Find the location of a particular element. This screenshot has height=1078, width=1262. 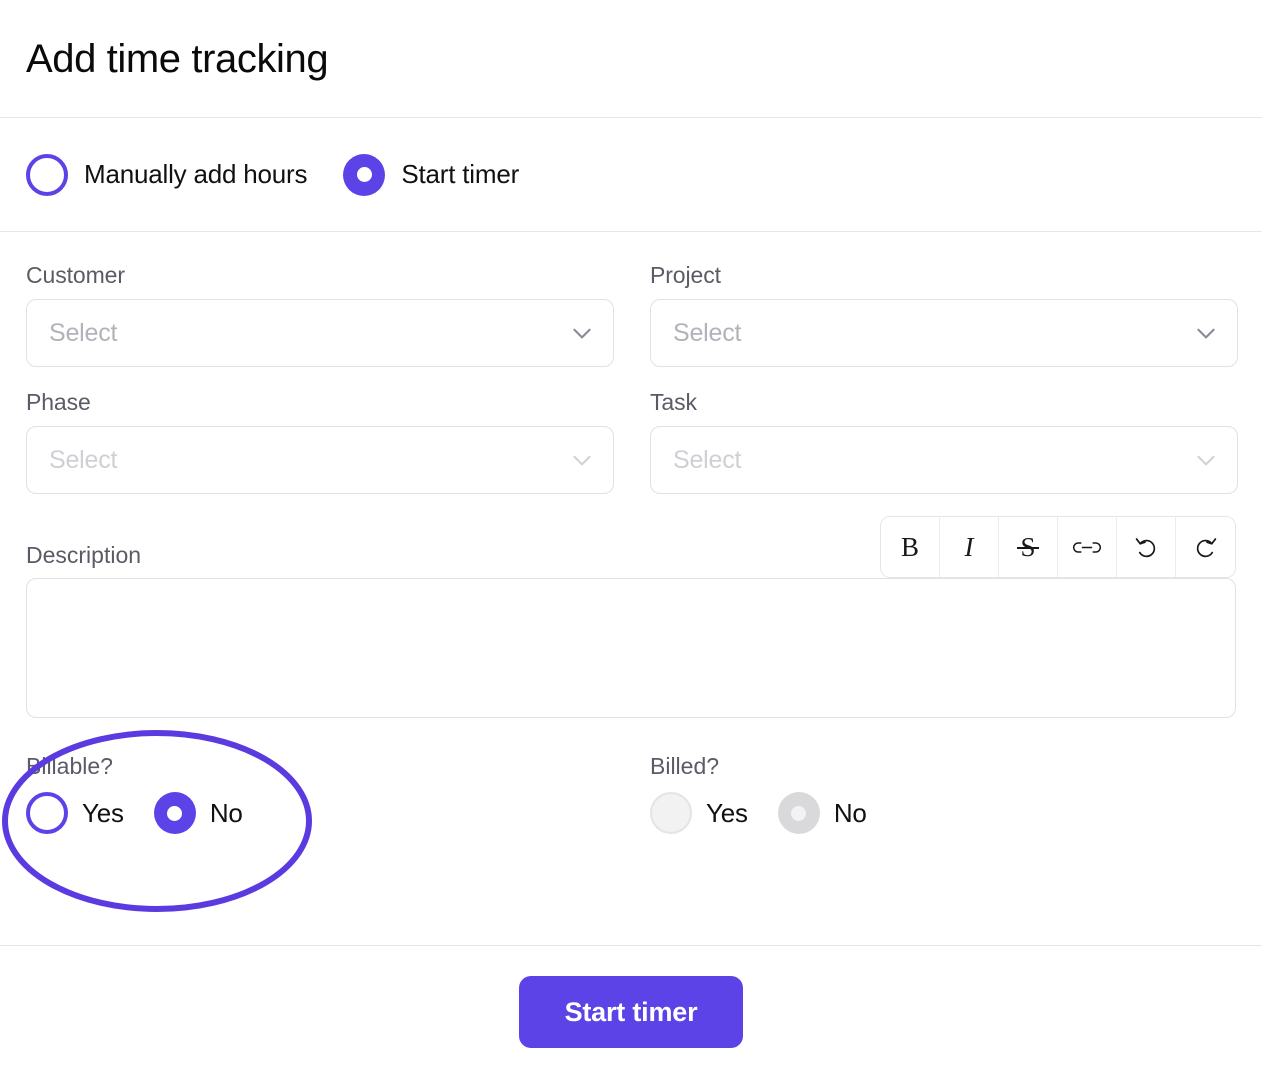

row-spacer is located at coordinates (631, 378).